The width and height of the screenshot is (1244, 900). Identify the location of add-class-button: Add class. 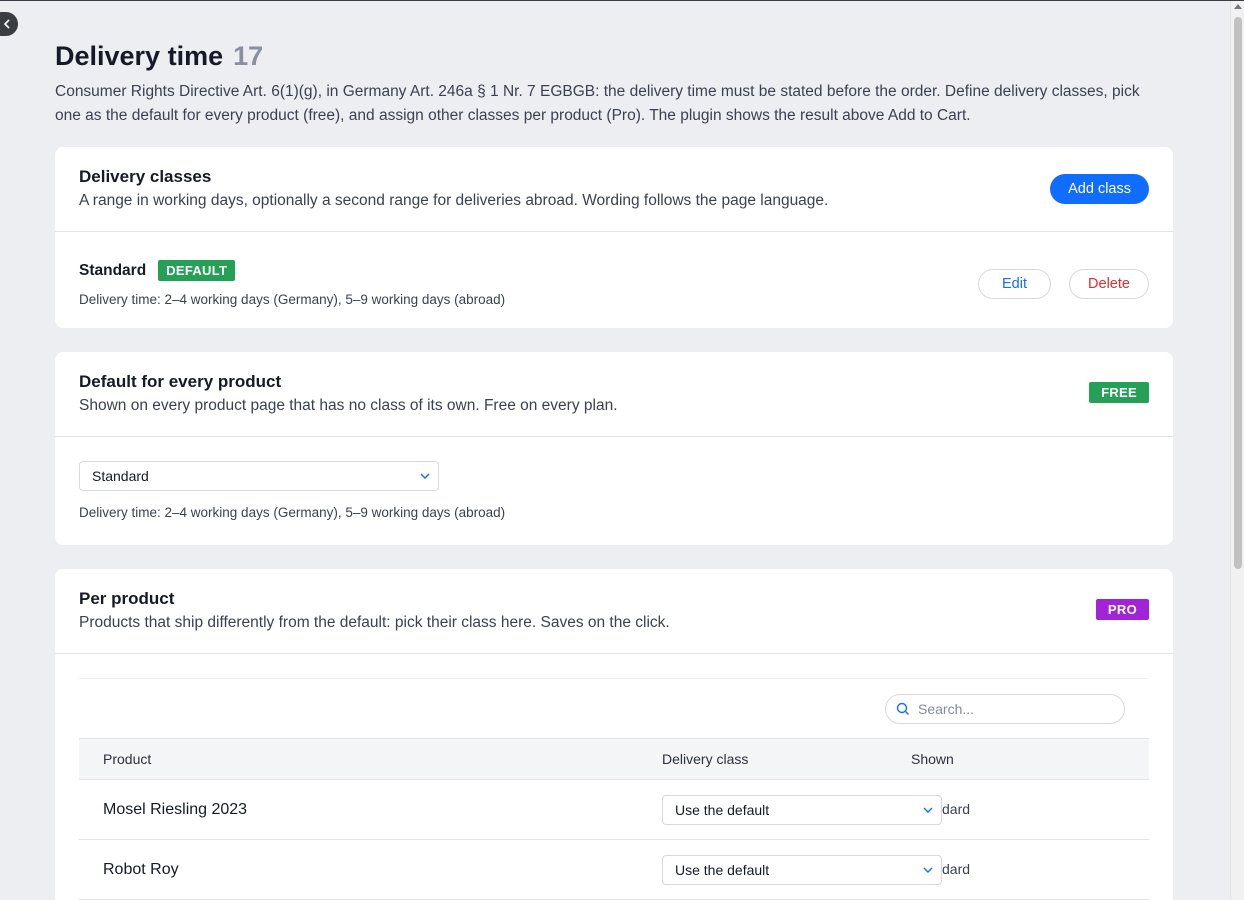
(1099, 189).